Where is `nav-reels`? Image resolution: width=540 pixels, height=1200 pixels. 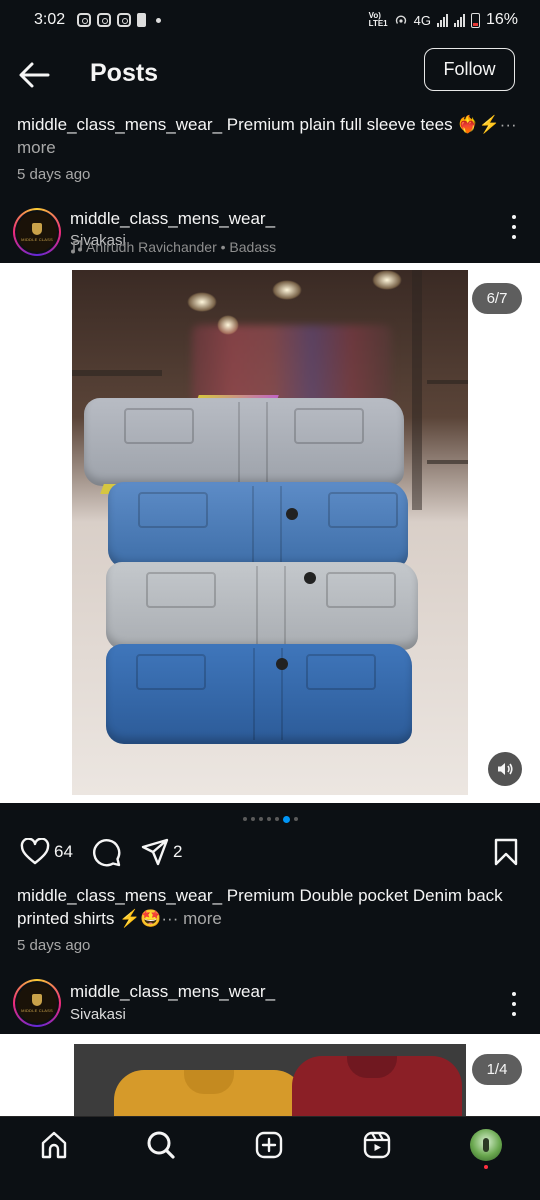 nav-reels is located at coordinates (377, 1145).